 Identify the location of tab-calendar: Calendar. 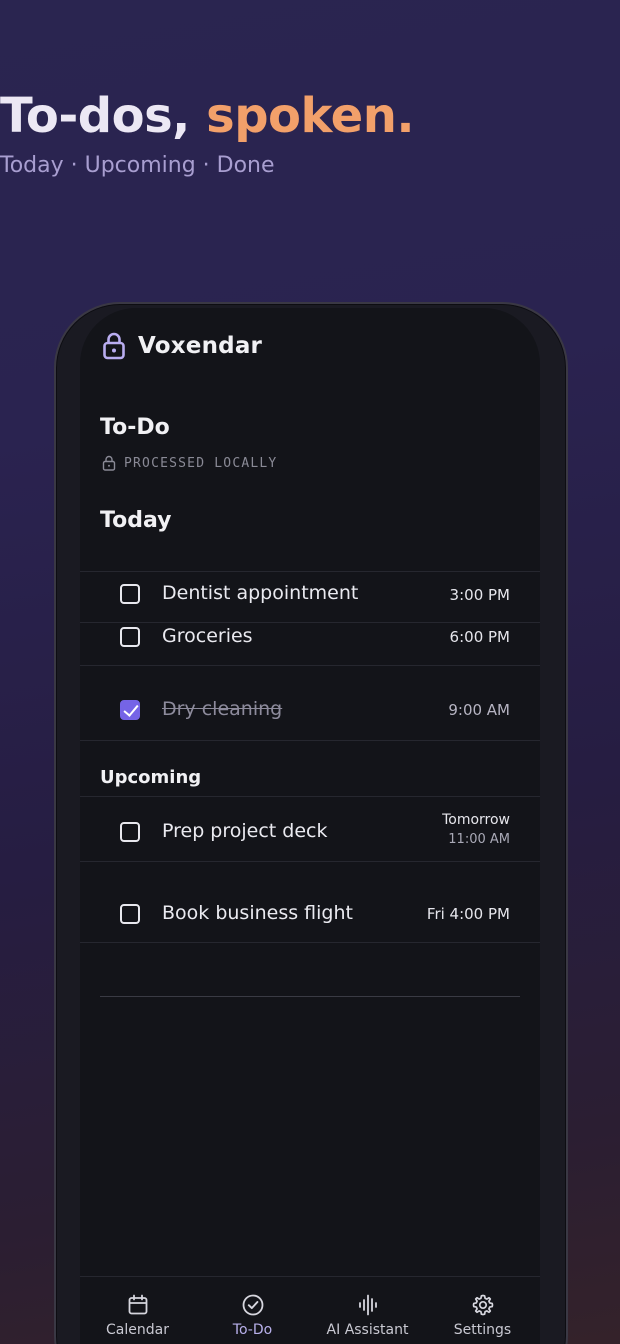
(137, 1310).